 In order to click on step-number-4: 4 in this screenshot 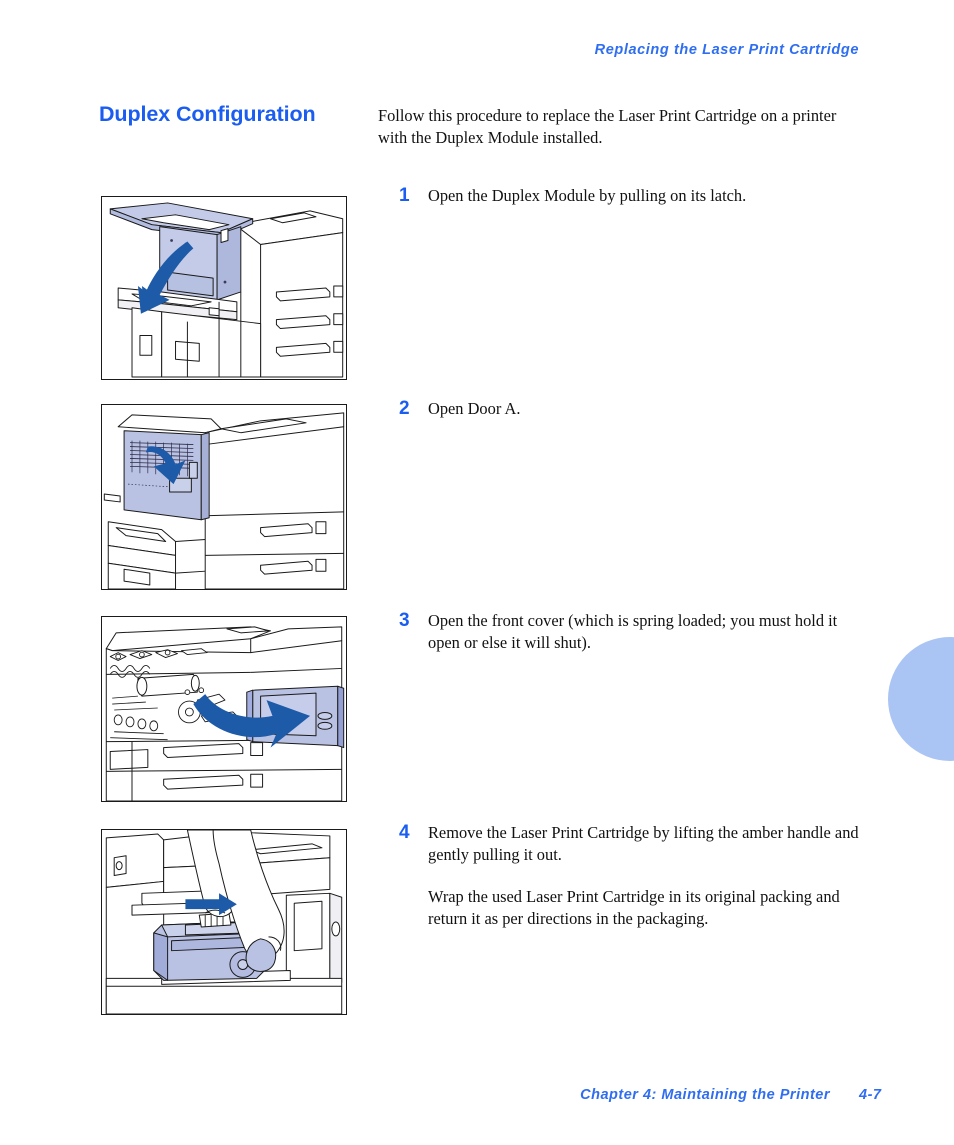, I will do `click(404, 832)`.